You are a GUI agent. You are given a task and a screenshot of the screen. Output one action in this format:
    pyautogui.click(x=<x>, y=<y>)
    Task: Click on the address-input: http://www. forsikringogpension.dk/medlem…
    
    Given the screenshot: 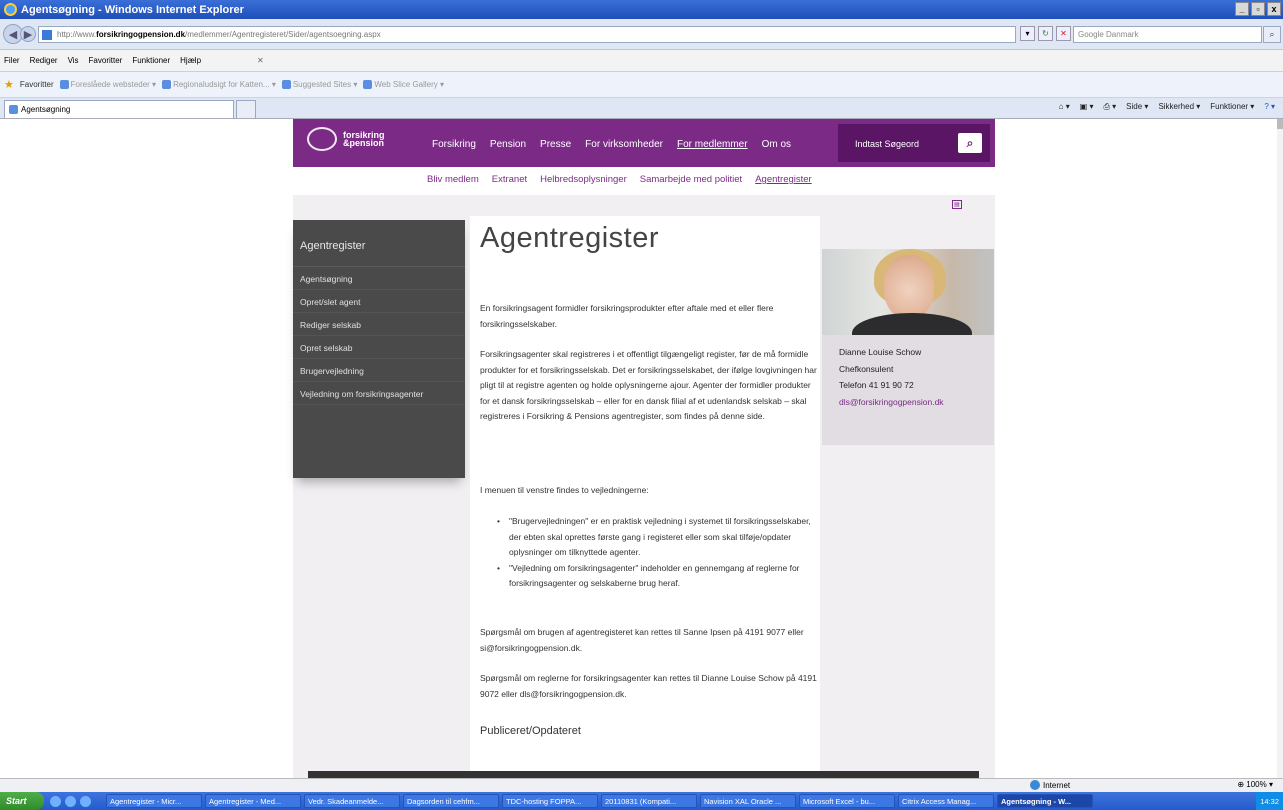 What is the action you would take?
    pyautogui.click(x=527, y=34)
    